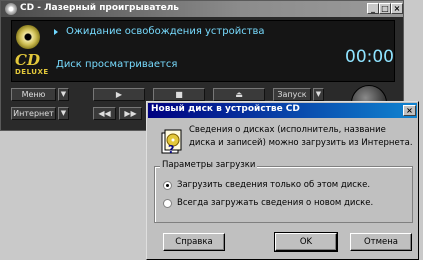 The width and height of the screenshot is (423, 260). I want to click on disc-status-text: Диск просматривается, so click(117, 64).